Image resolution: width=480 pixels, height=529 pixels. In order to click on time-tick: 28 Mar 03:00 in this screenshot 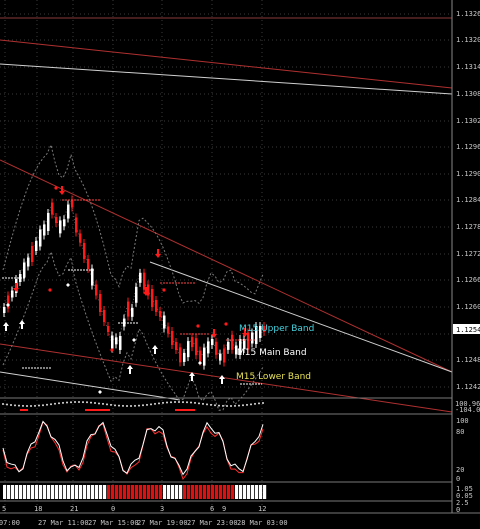, I will do `click(262, 523)`.